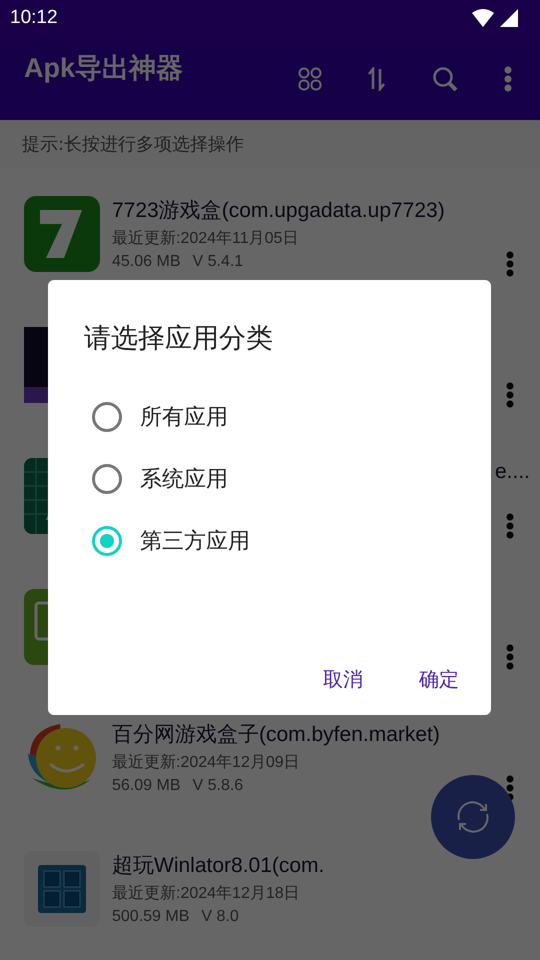 This screenshot has width=540, height=960. I want to click on app-version: V 8.0, so click(220, 917).